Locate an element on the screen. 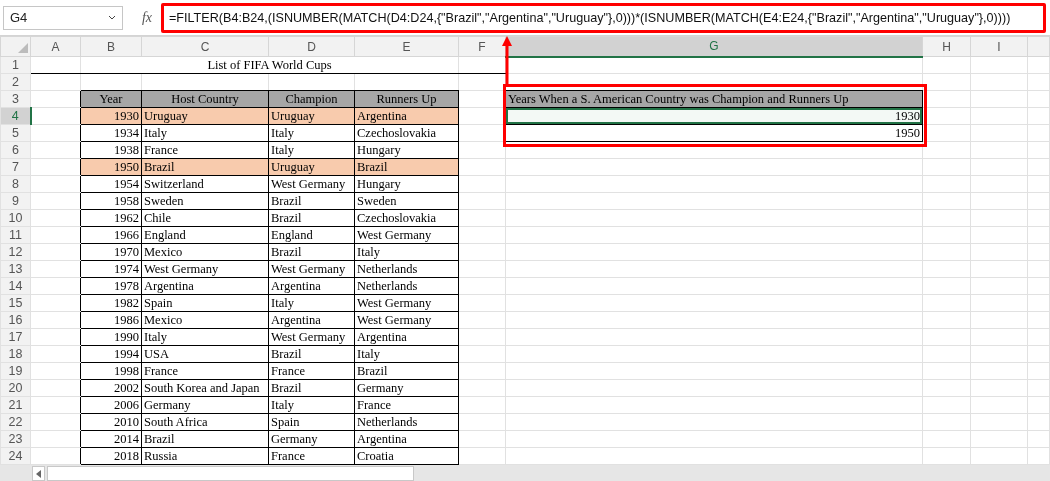 The height and width of the screenshot is (481, 1050). column-header: E is located at coordinates (406, 46).